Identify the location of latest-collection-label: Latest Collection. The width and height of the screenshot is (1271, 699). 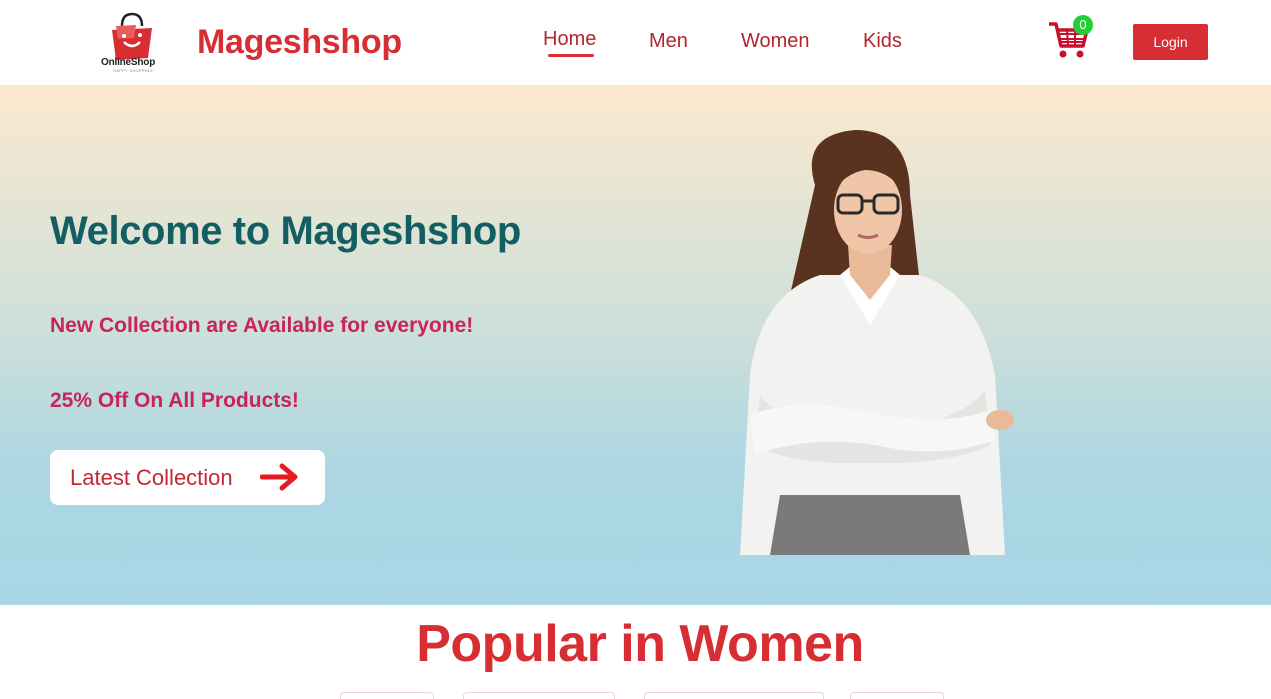
(151, 477).